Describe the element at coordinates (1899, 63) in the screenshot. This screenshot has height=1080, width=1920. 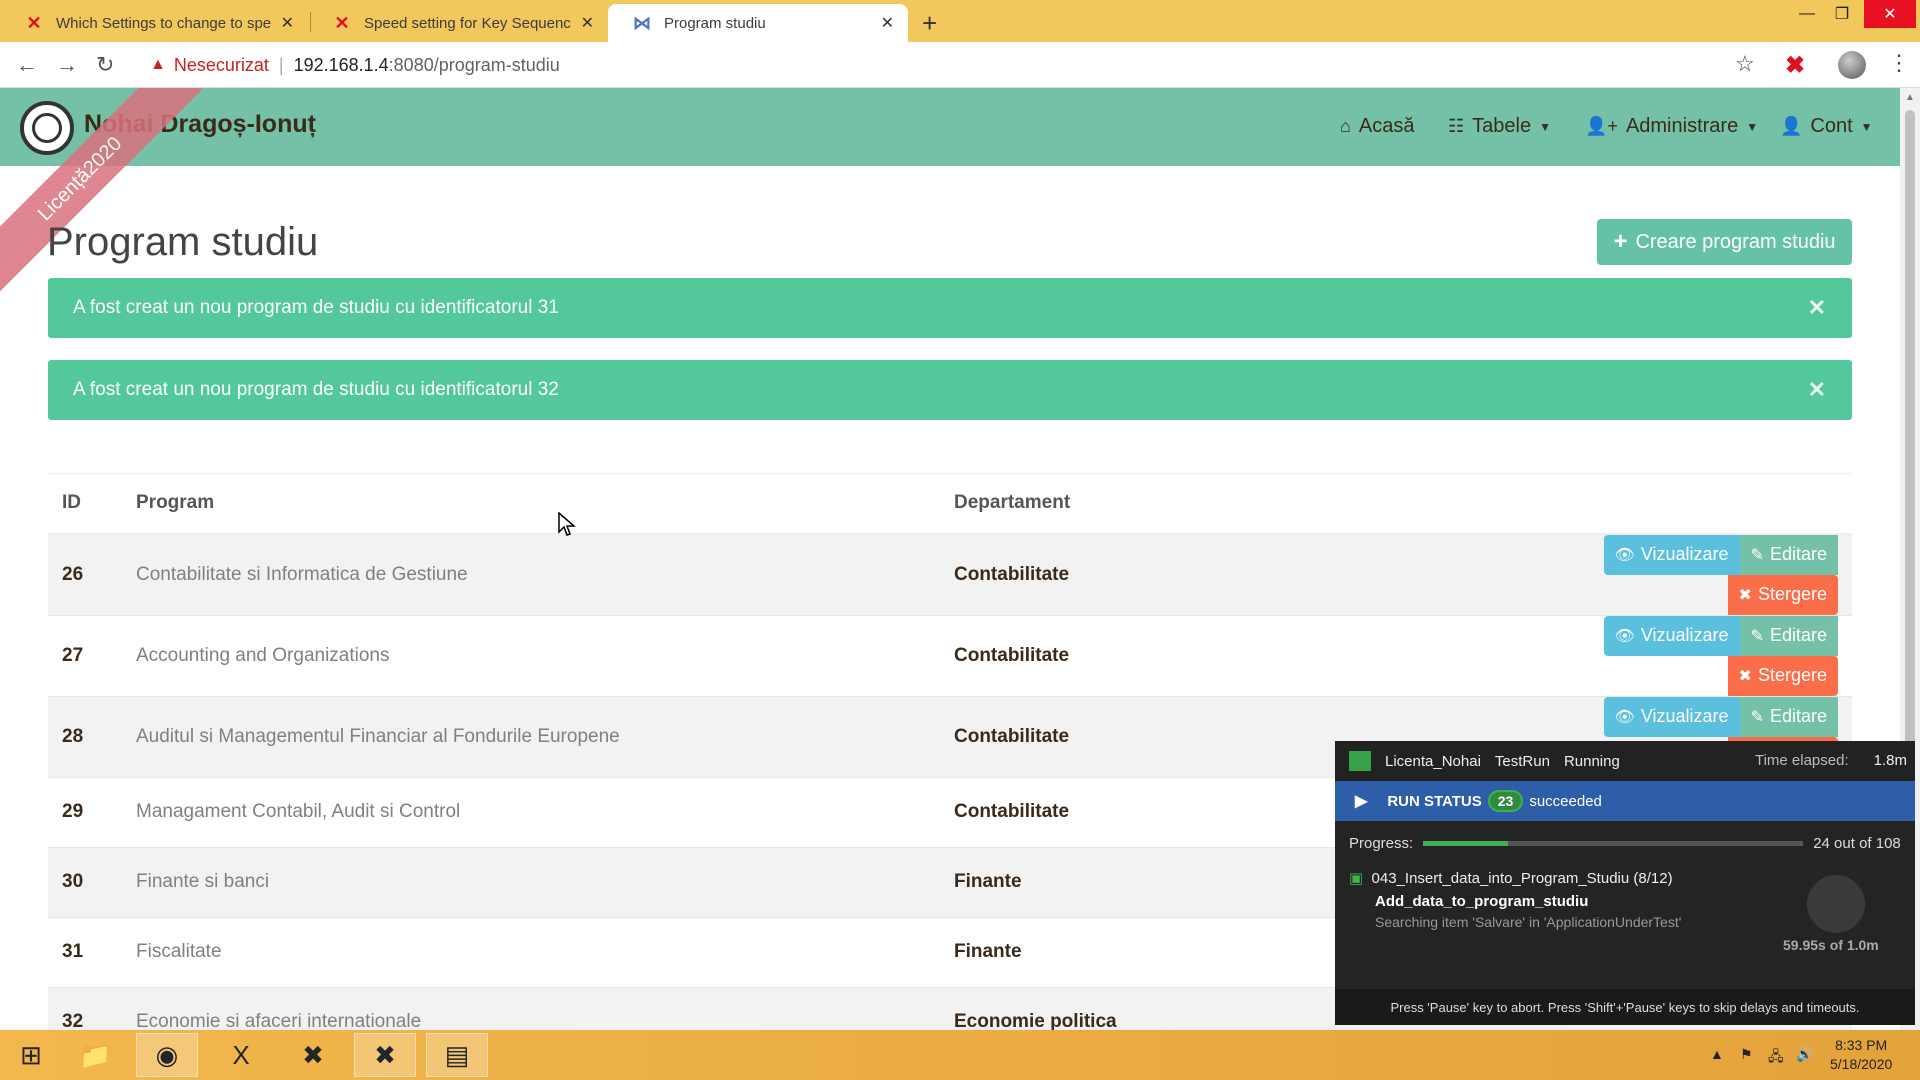
I see `browser-menu-icon: ⋮` at that location.